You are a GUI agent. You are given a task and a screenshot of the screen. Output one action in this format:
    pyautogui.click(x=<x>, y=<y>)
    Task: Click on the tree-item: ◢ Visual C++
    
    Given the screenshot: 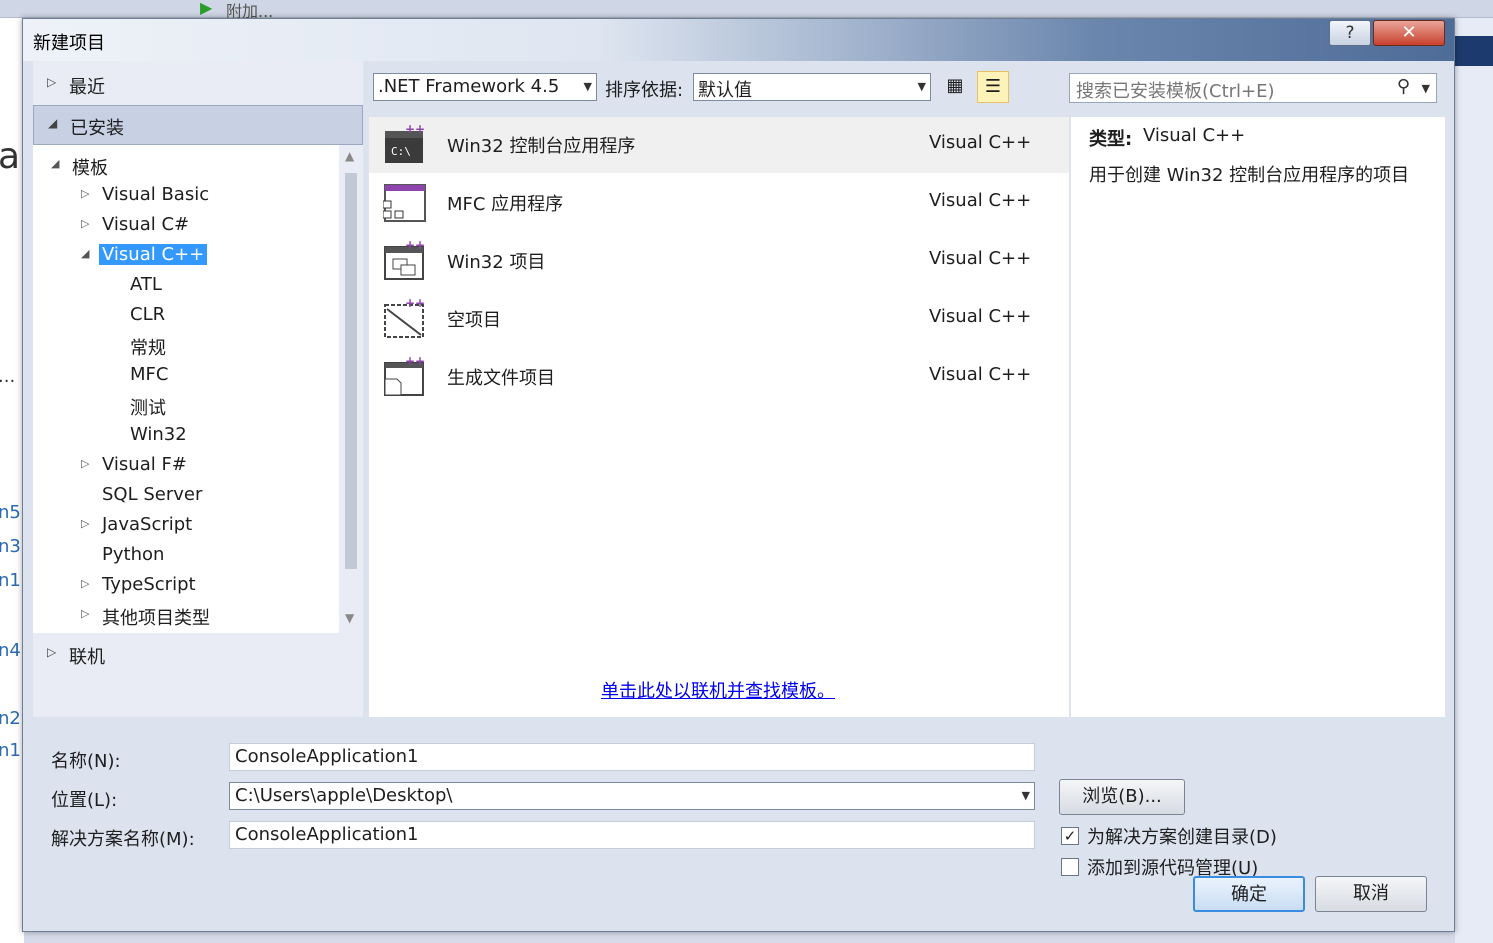 What is the action you would take?
    pyautogui.click(x=183, y=256)
    